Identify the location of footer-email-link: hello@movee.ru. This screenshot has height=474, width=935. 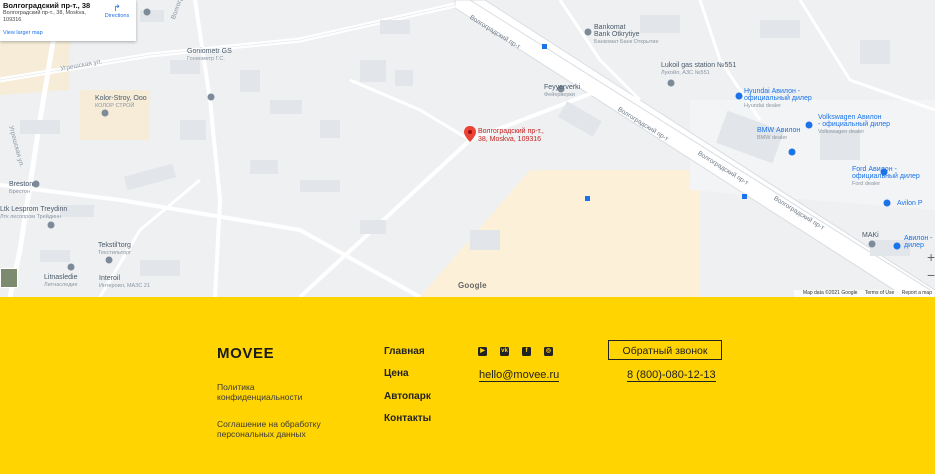
(519, 375).